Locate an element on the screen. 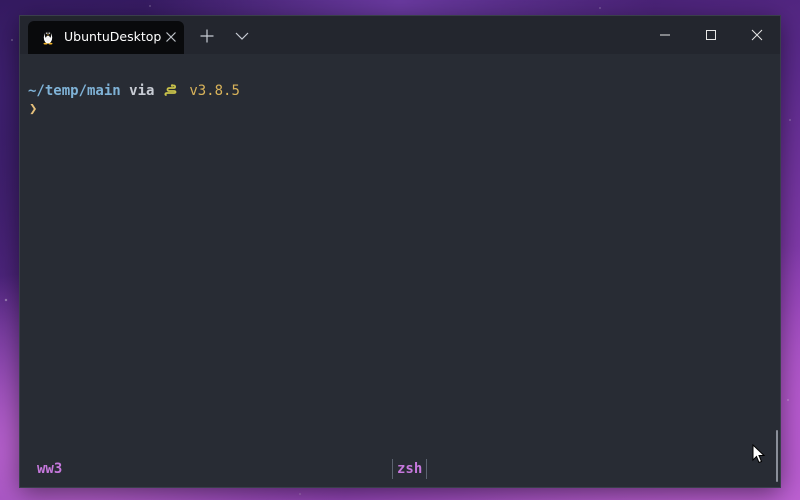 The image size is (800, 500). current-path: ~/temp/main is located at coordinates (74, 91).